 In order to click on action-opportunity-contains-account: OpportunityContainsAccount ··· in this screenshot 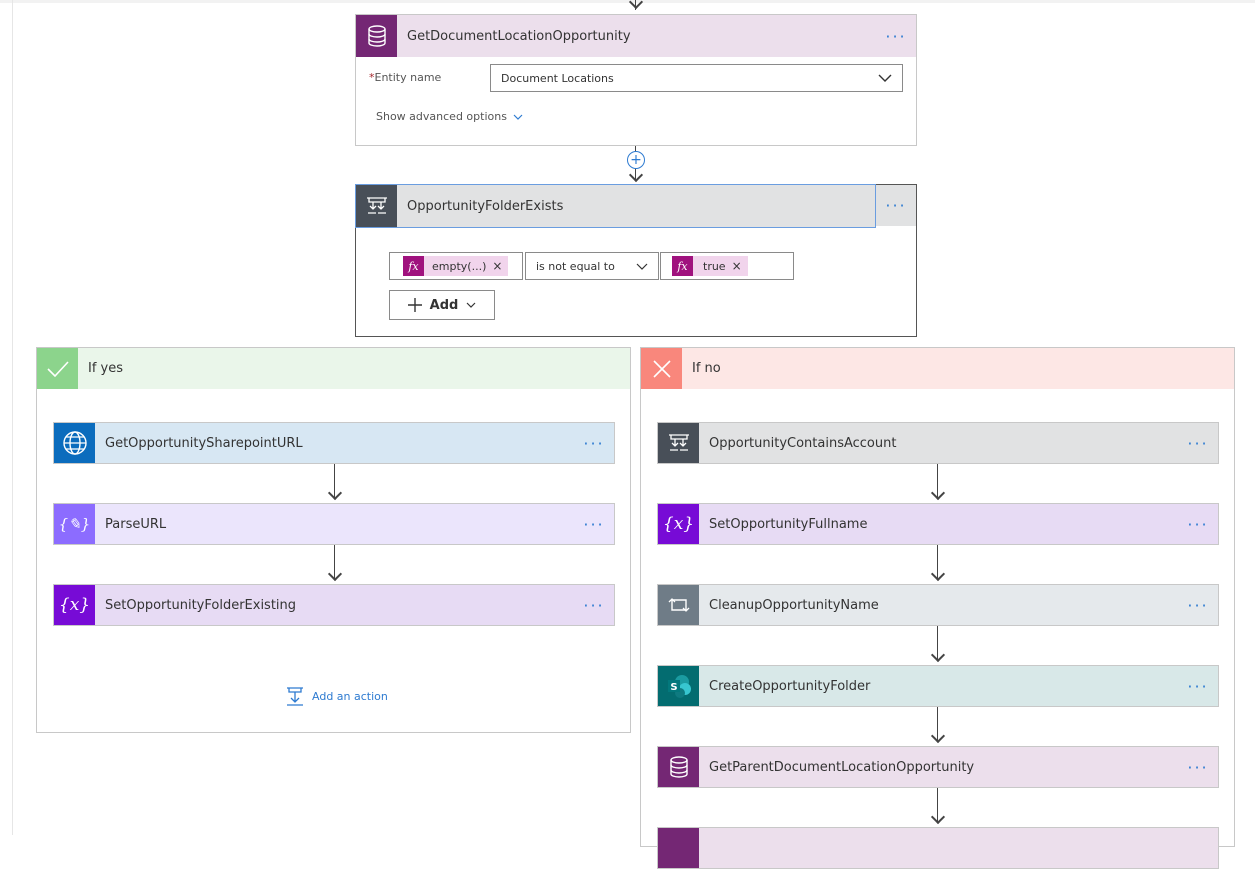, I will do `click(938, 443)`.